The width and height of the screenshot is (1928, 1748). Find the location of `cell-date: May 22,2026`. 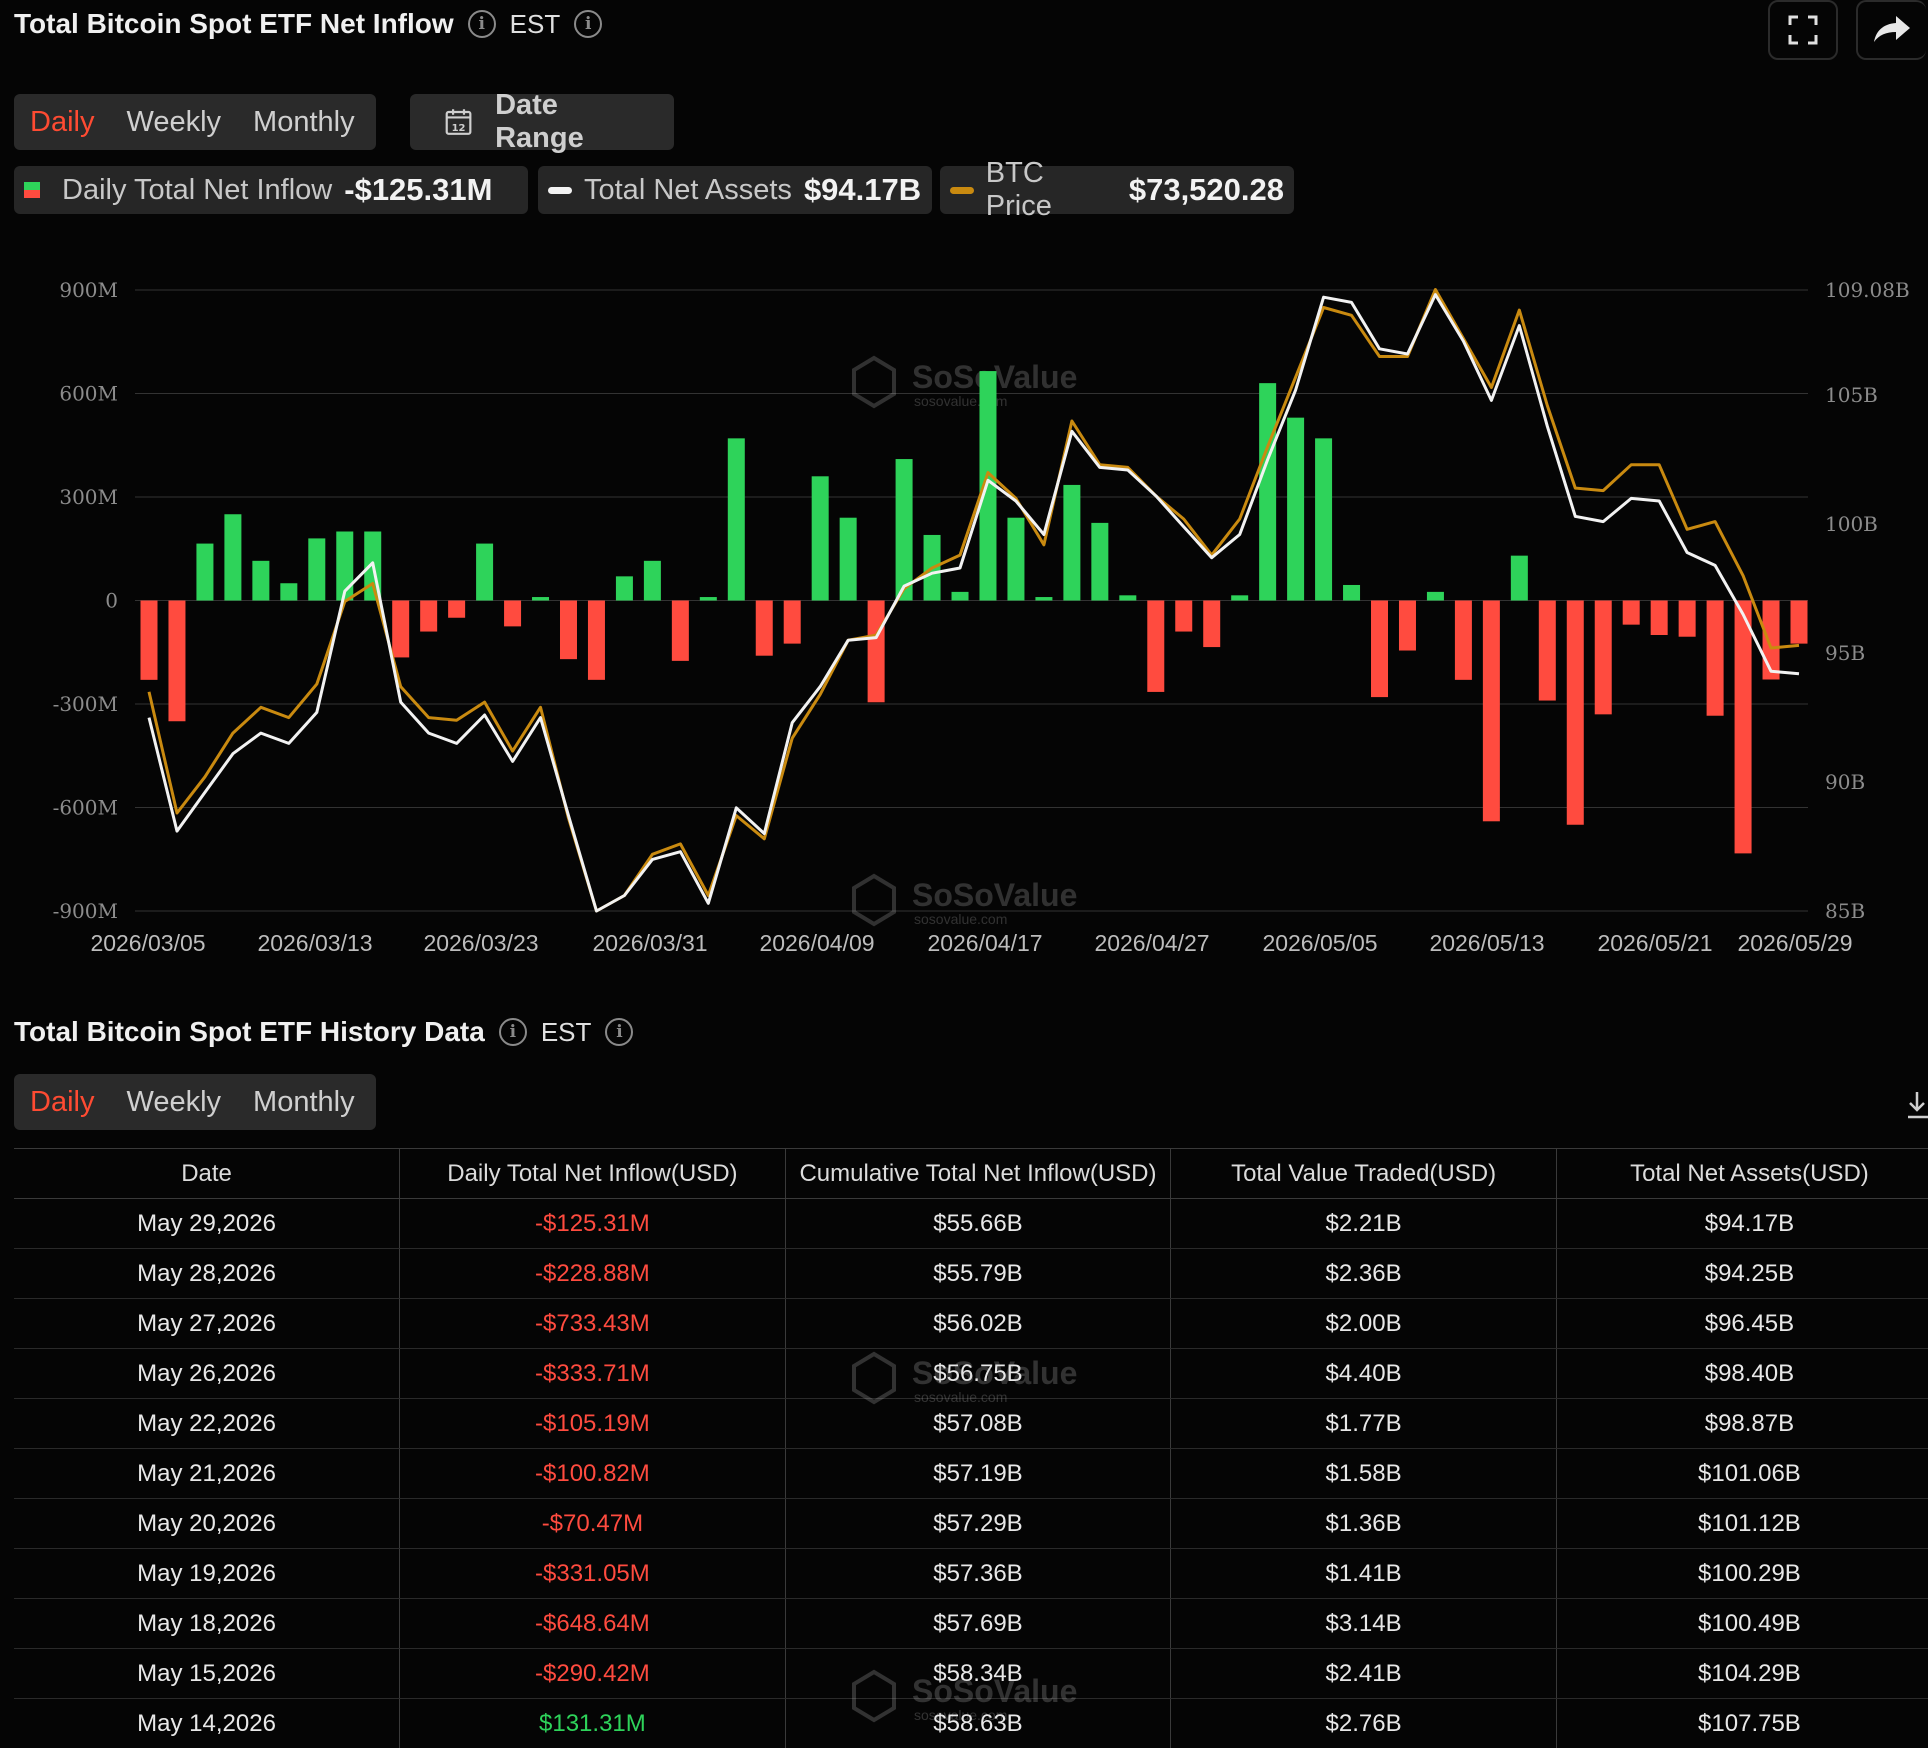

cell-date: May 22,2026 is located at coordinates (207, 1423).